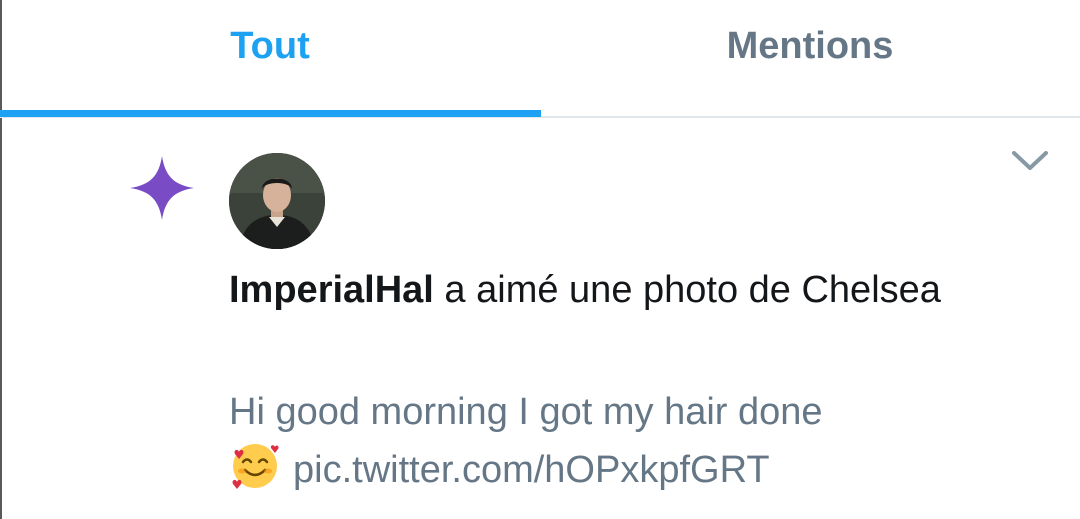  I want to click on smiling-face-with-hearts-emoji, so click(255, 466).